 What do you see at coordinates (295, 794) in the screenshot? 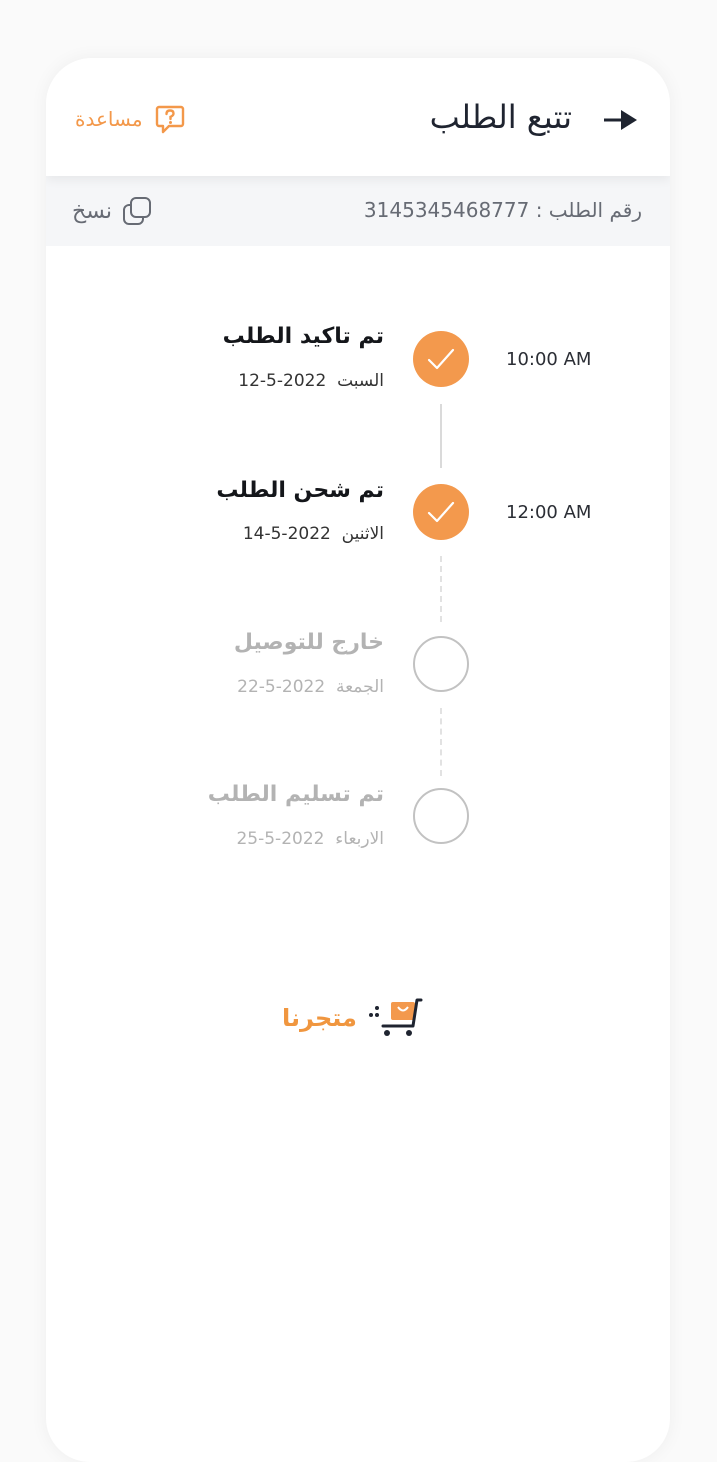
I see `step-title: تم تسليم الطلب` at bounding box center [295, 794].